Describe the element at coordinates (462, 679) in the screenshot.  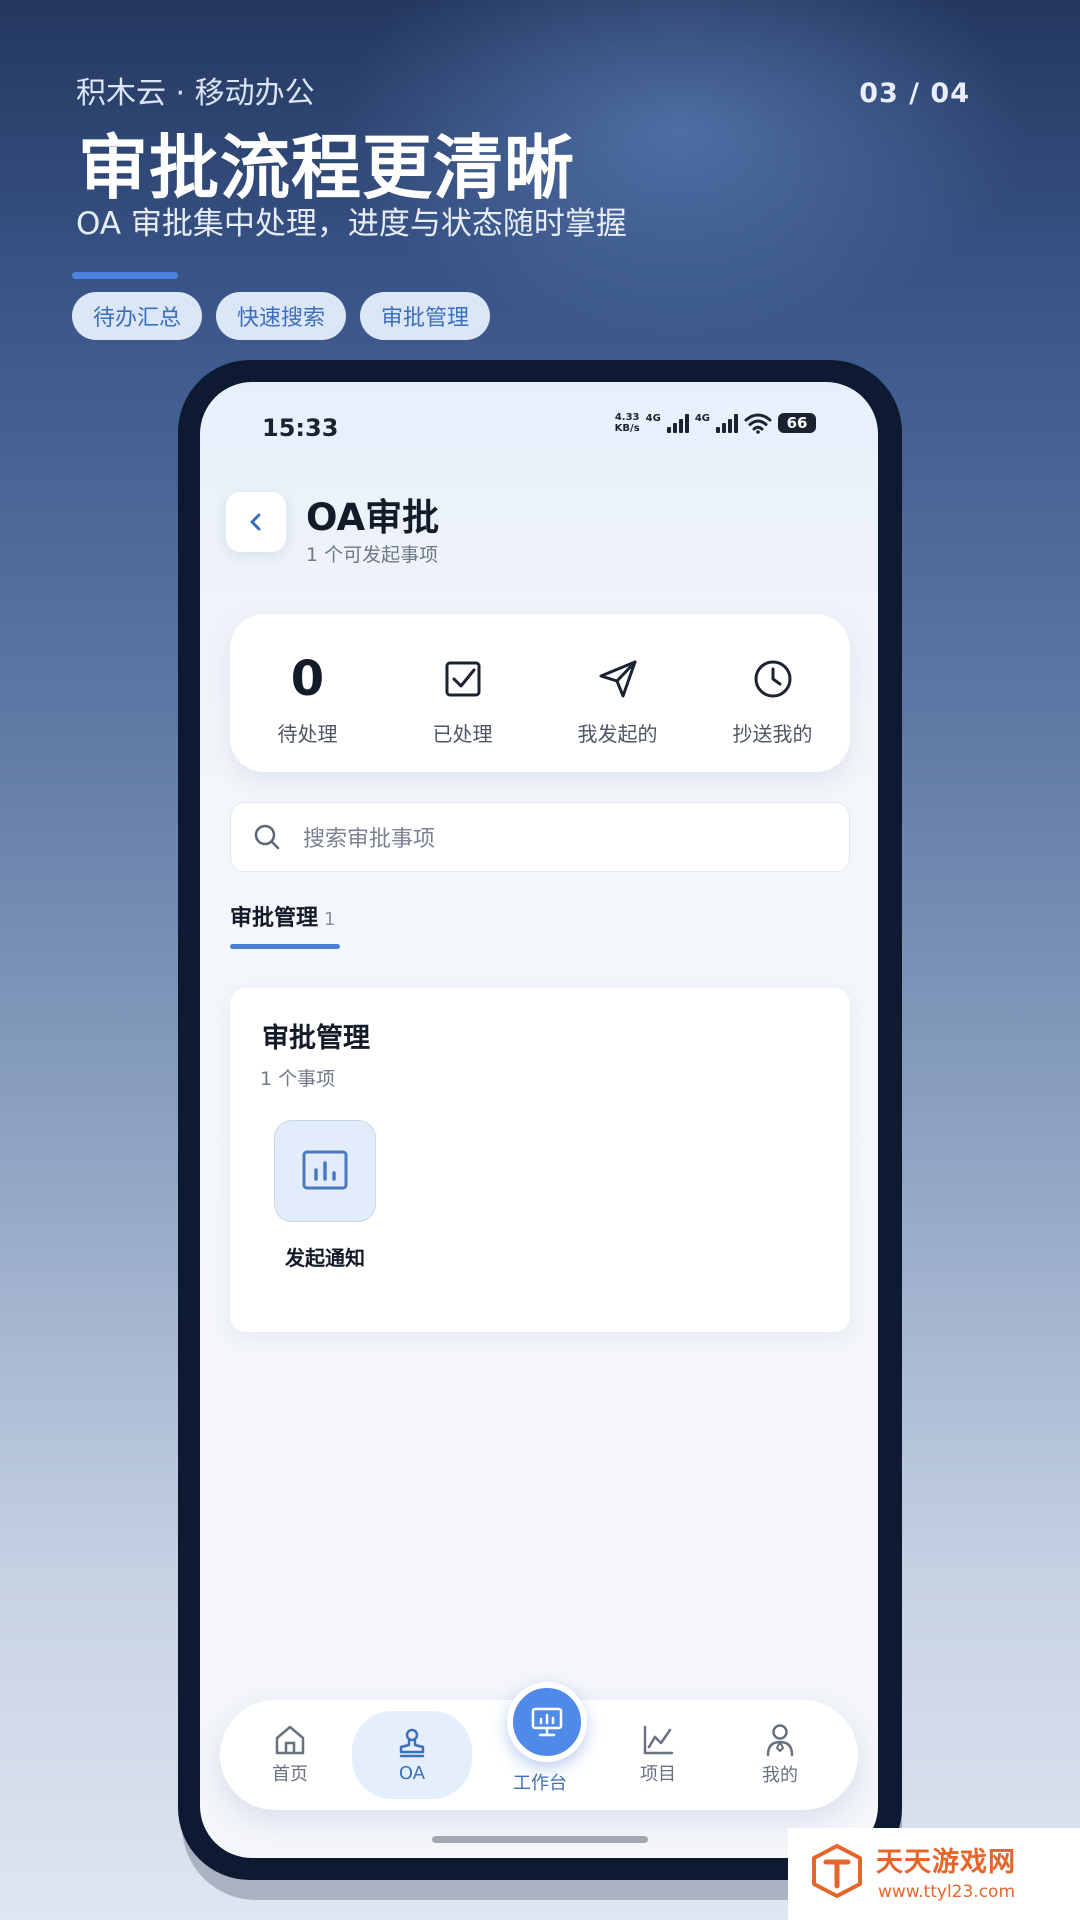
I see `checkbox-icon` at that location.